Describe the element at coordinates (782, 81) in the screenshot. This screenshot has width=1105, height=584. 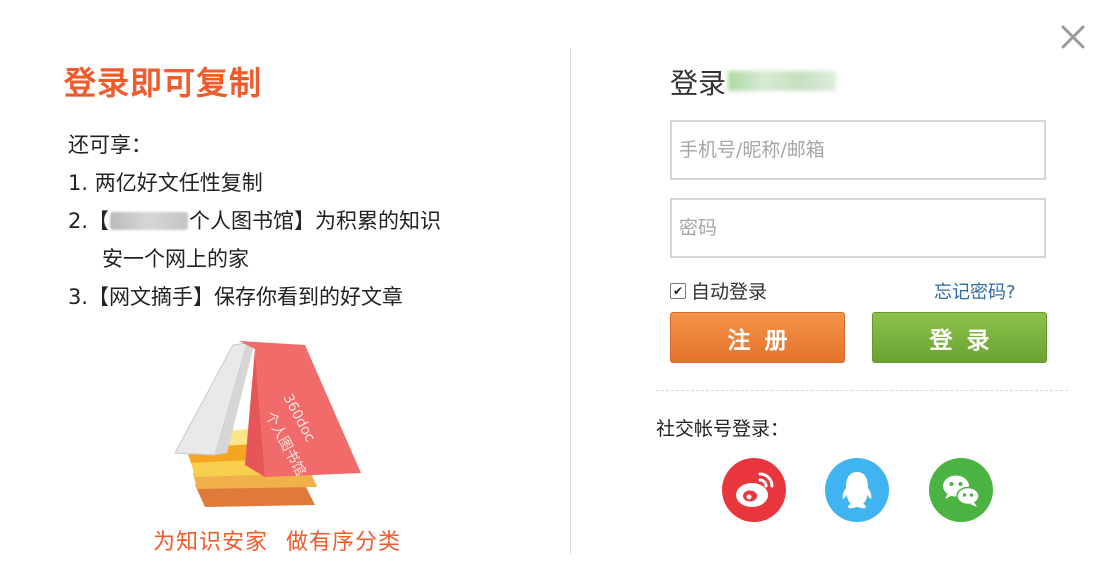
I see `redacted-site-name` at that location.